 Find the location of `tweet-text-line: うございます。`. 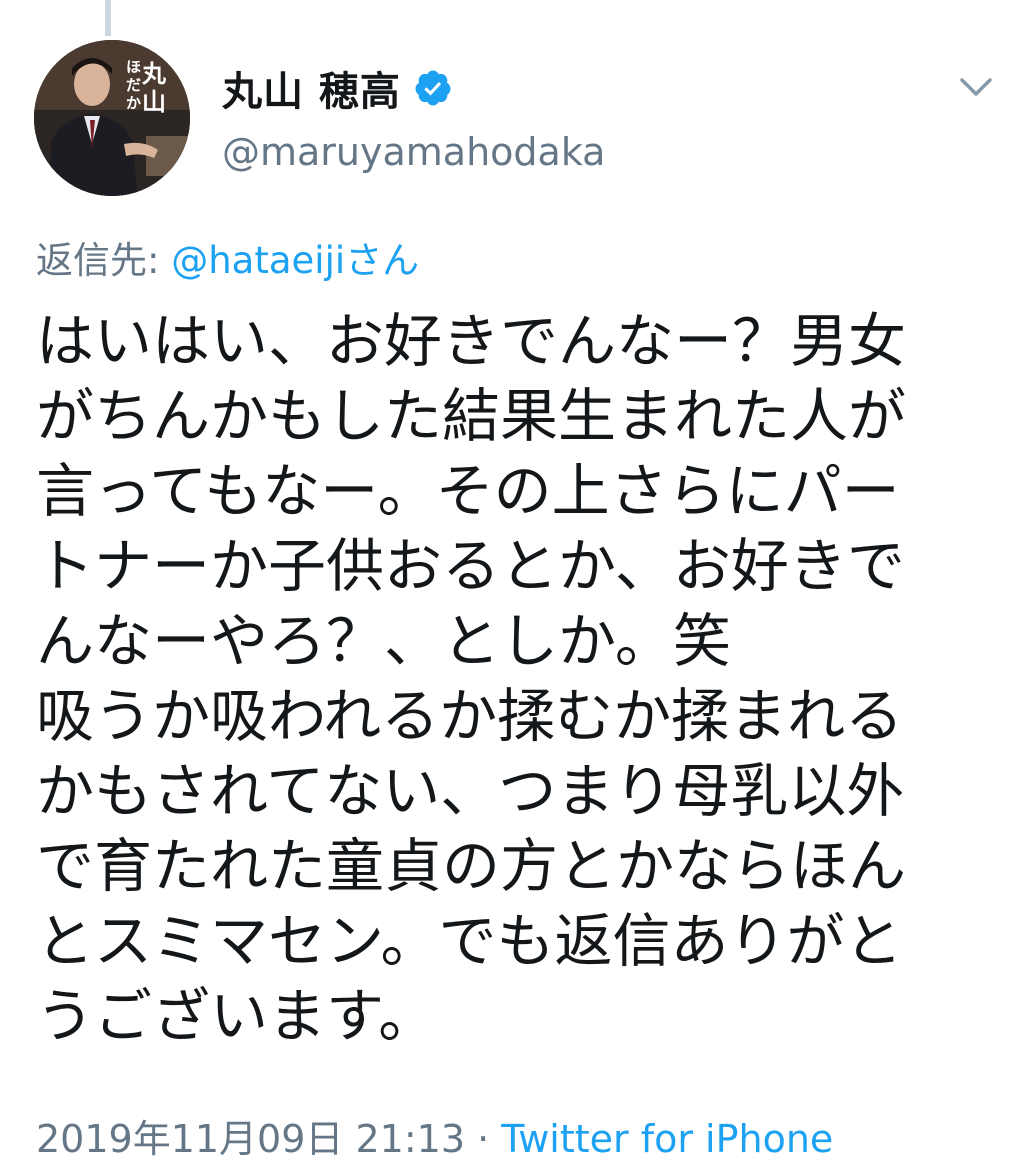

tweet-text-line: うございます。 is located at coordinates (236, 1016).